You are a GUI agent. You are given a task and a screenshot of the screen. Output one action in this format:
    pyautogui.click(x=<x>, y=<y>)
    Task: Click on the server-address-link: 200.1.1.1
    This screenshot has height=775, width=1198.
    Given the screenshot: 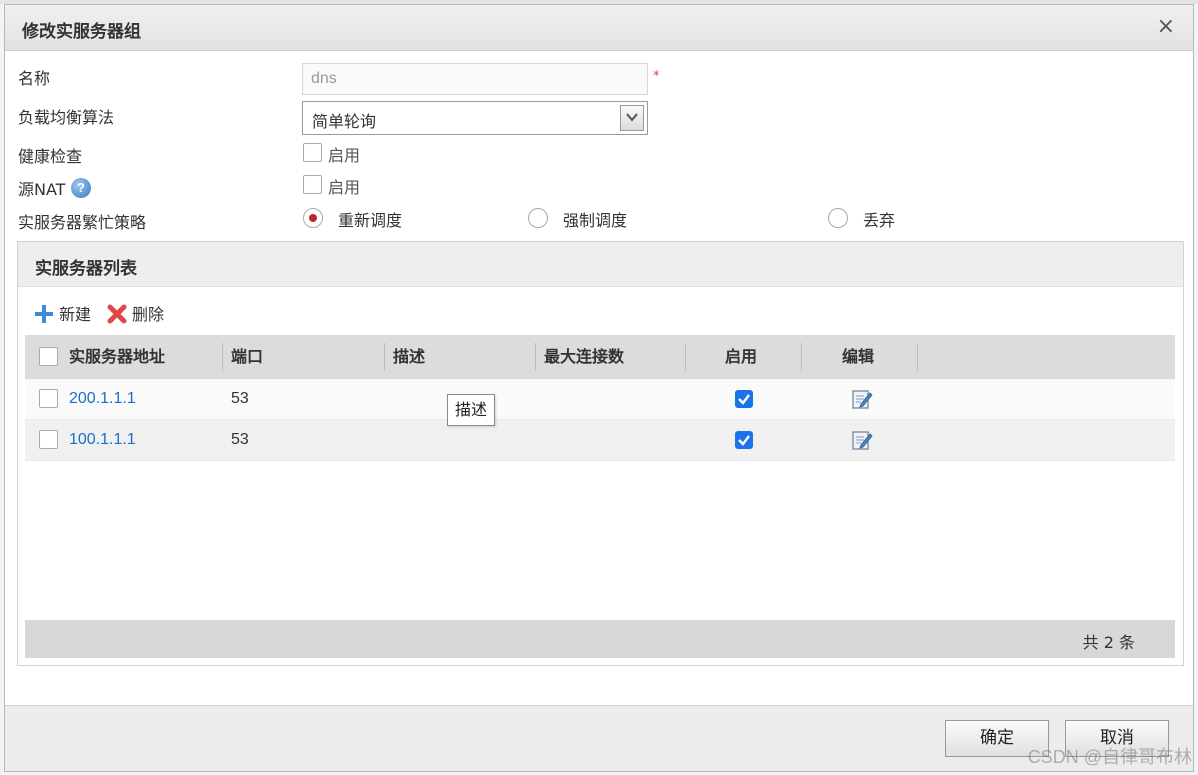 What is the action you would take?
    pyautogui.click(x=102, y=399)
    